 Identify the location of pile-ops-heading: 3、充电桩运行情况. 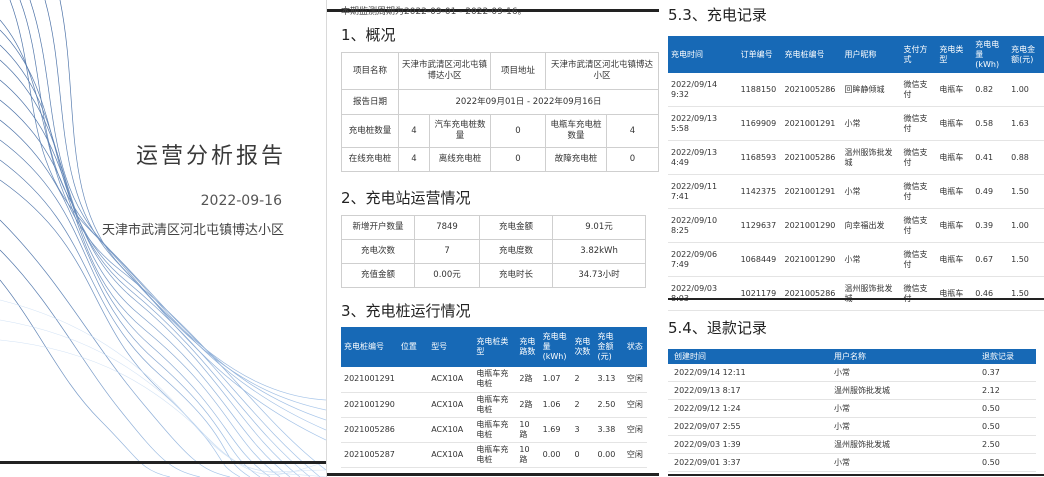
(406, 311).